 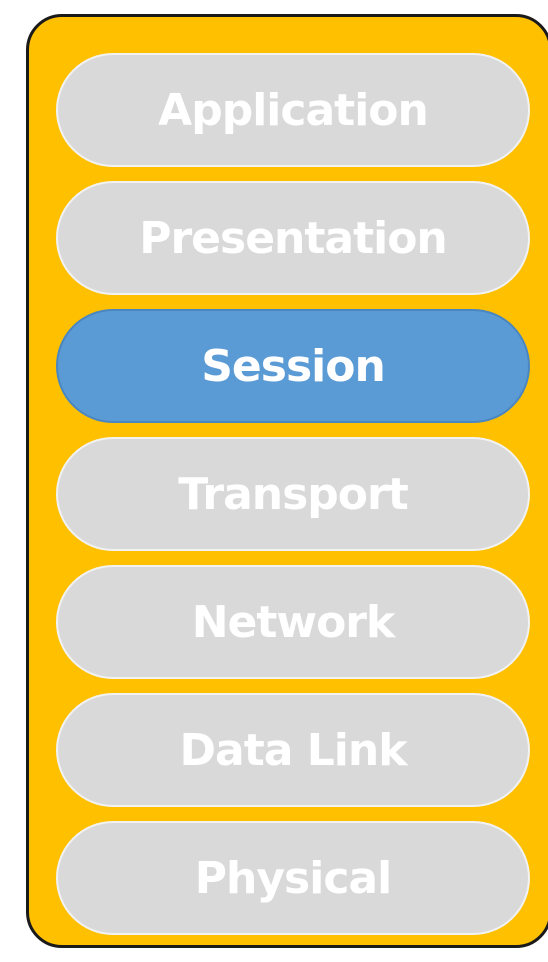 I want to click on layer-label: Data Link, so click(x=293, y=750).